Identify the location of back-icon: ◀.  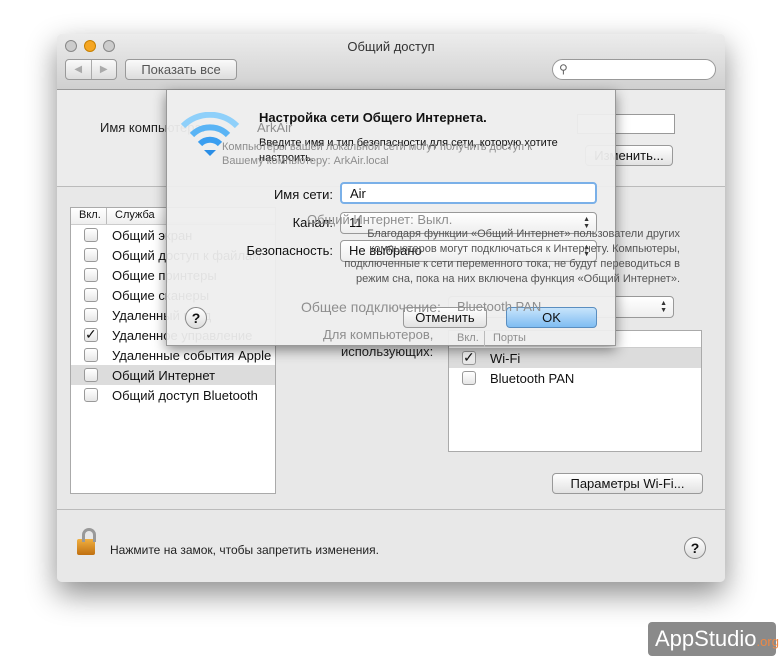
(79, 69).